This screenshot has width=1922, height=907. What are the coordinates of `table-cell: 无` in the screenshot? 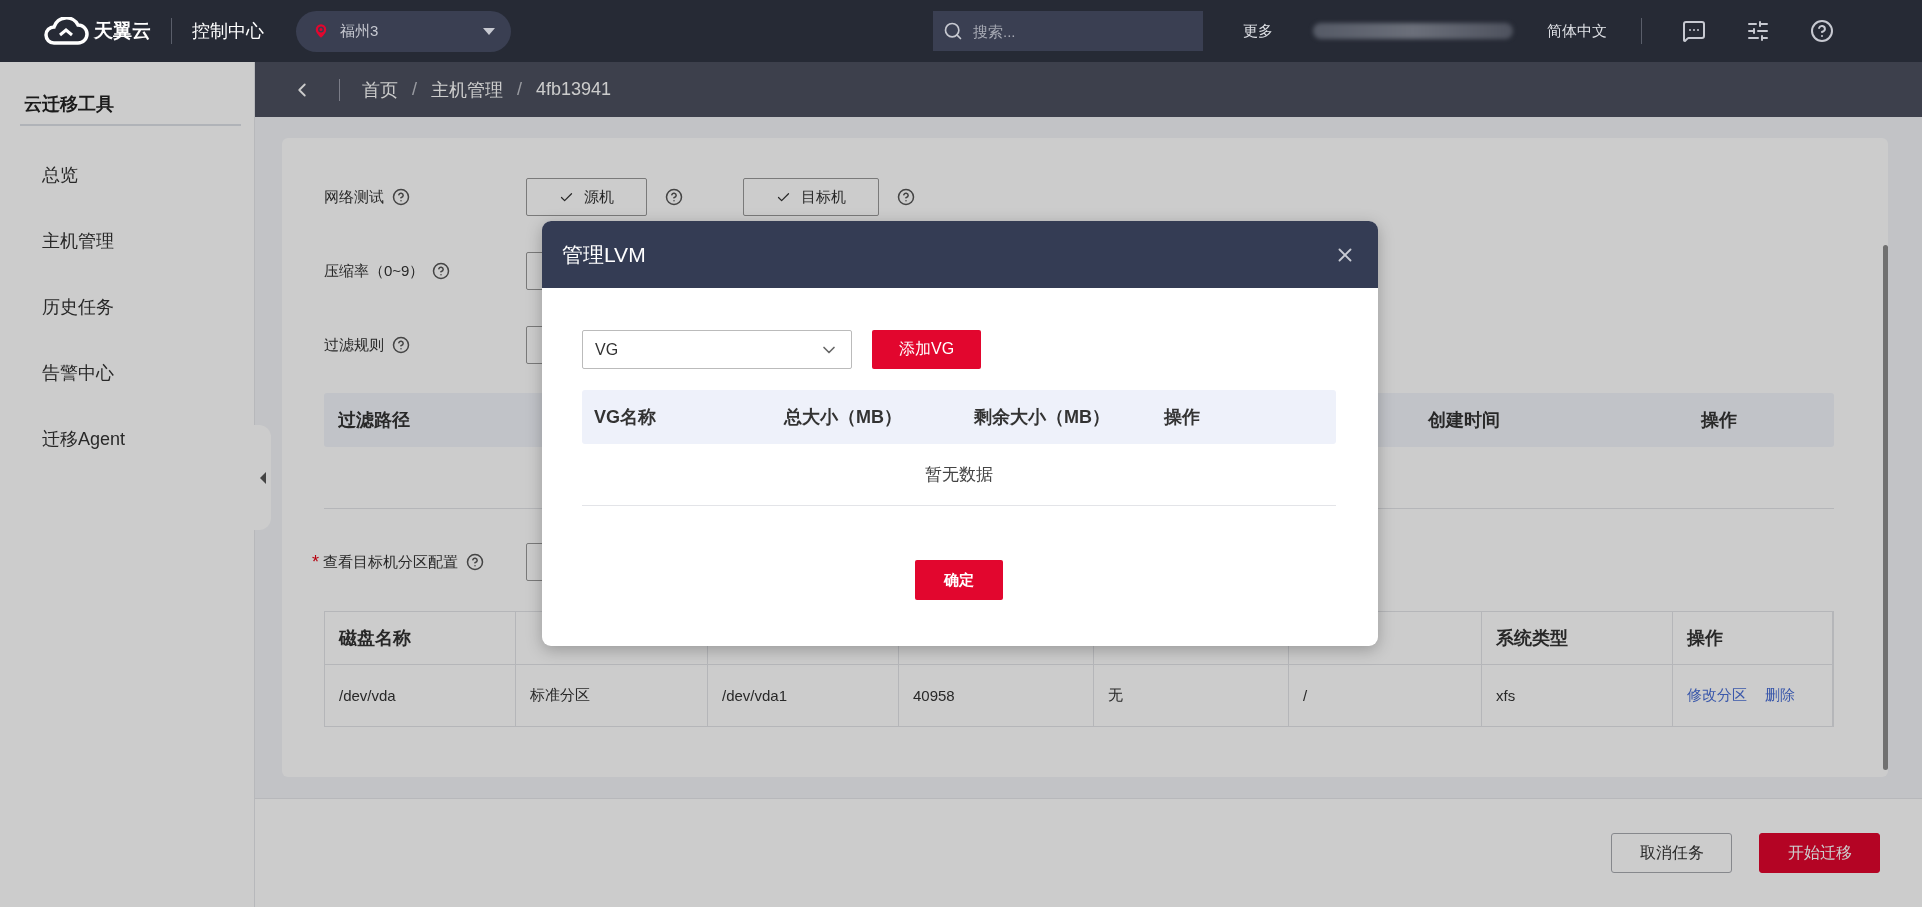 It's located at (1191, 695).